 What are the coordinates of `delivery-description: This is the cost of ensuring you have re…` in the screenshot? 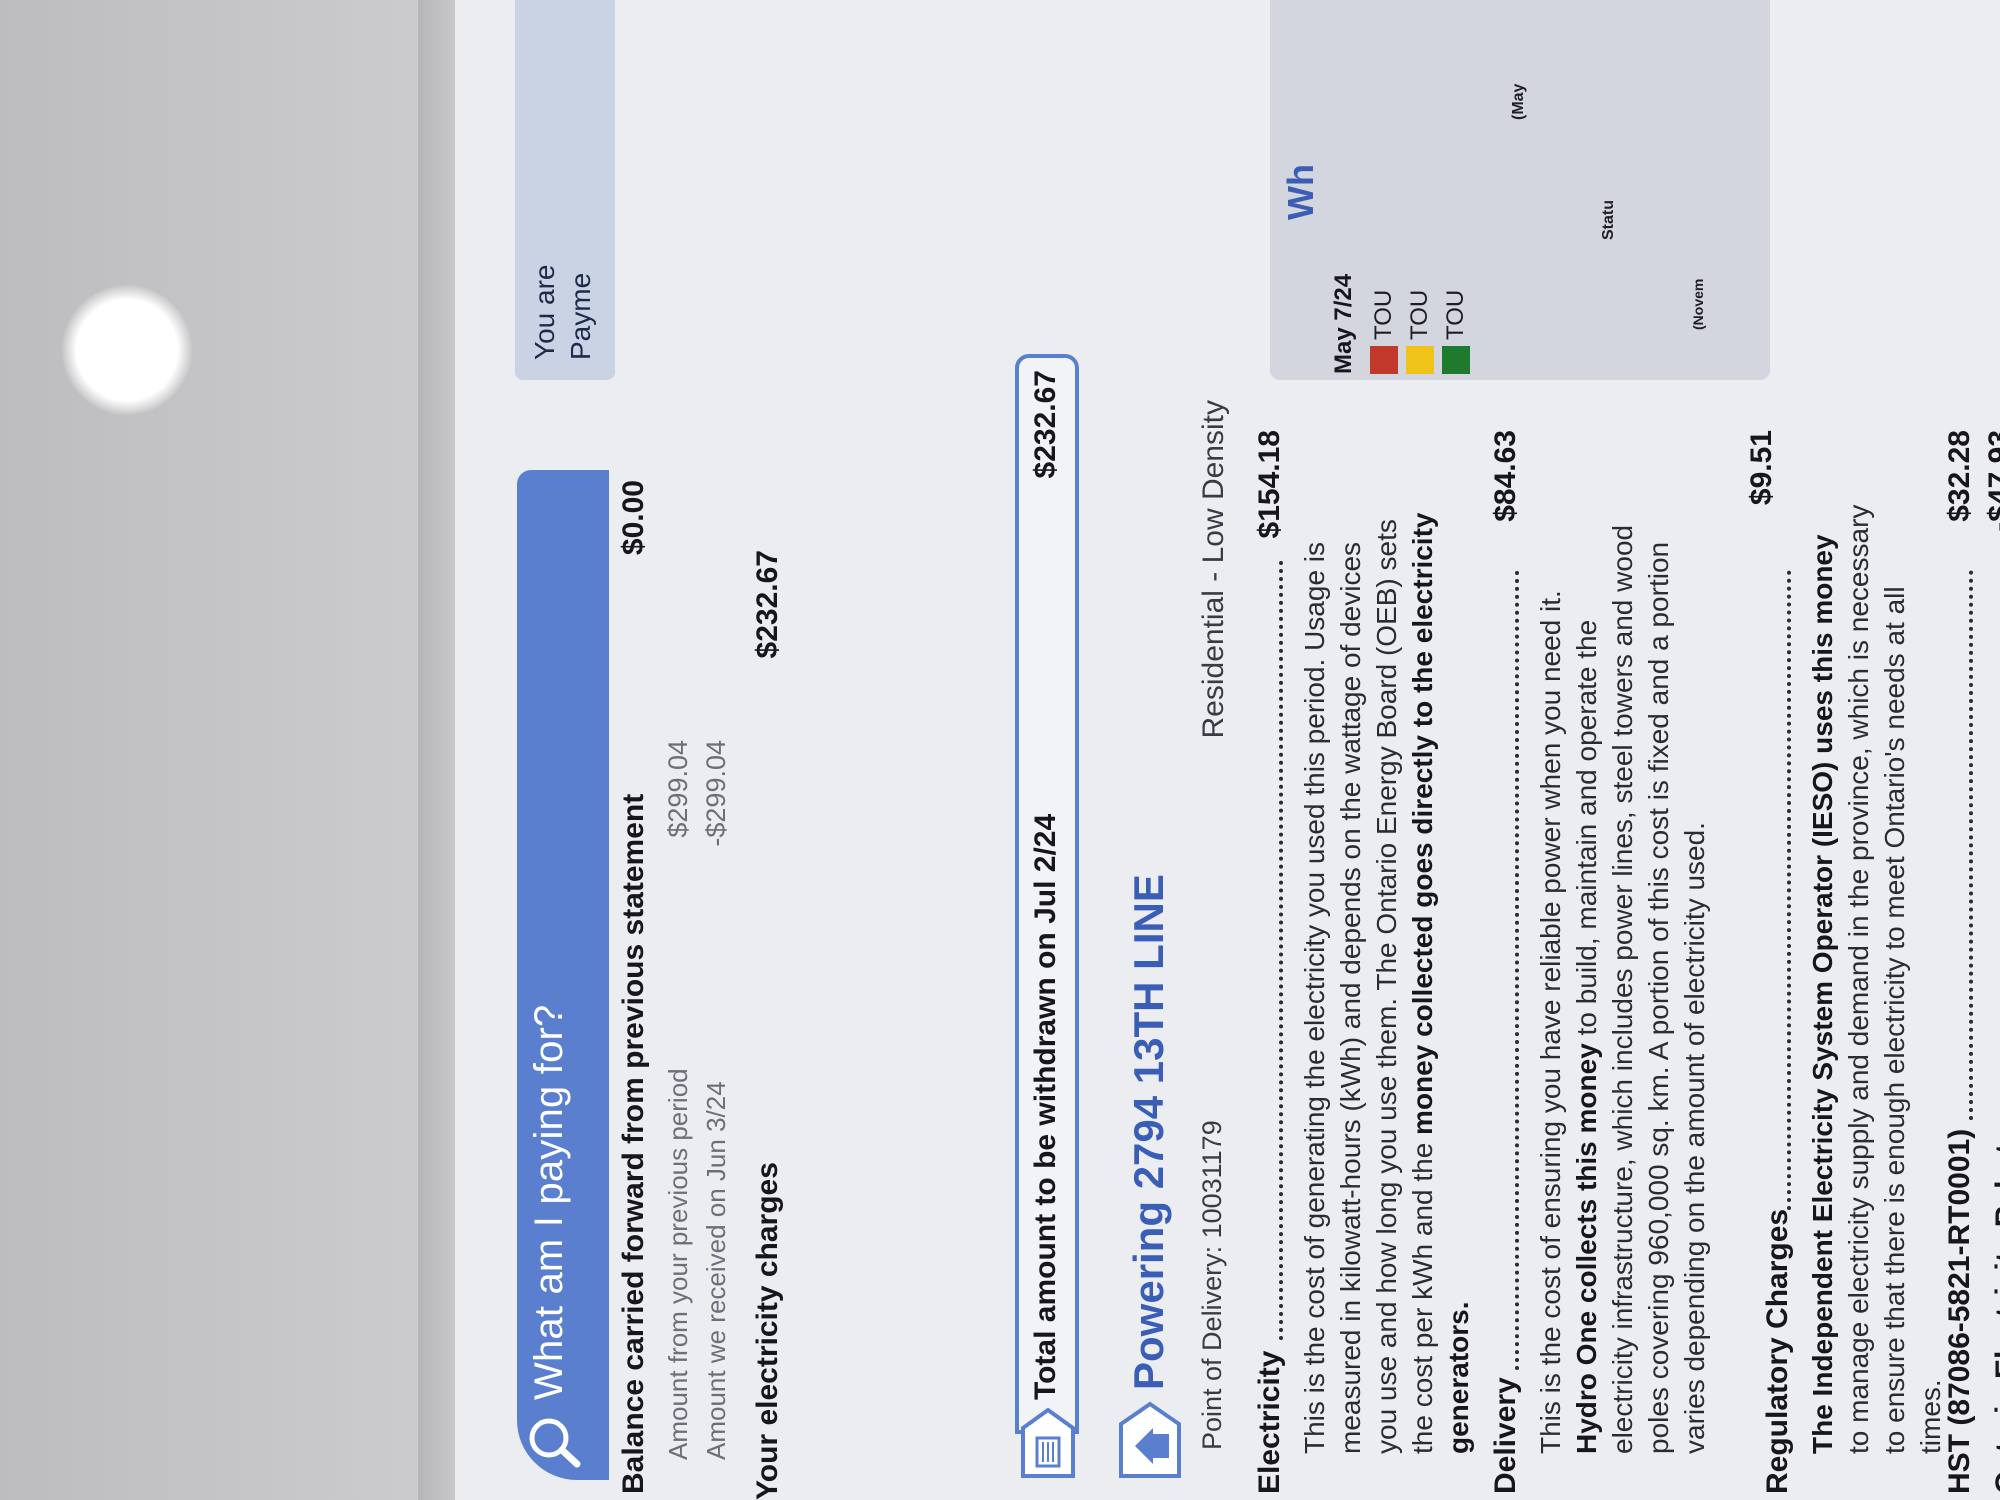 It's located at (1623, 979).